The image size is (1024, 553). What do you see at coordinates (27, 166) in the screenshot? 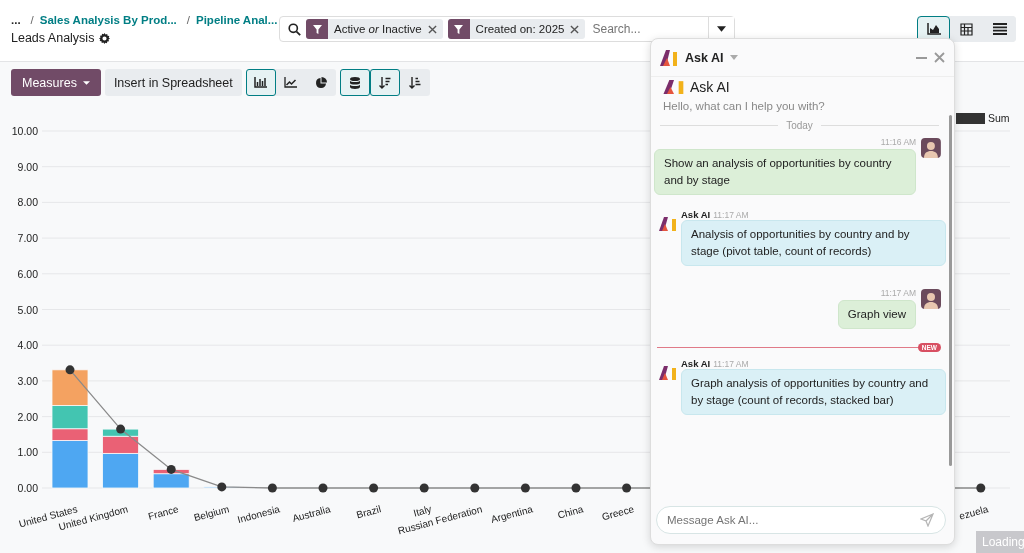
I see `y-axis-label: 9.00` at bounding box center [27, 166].